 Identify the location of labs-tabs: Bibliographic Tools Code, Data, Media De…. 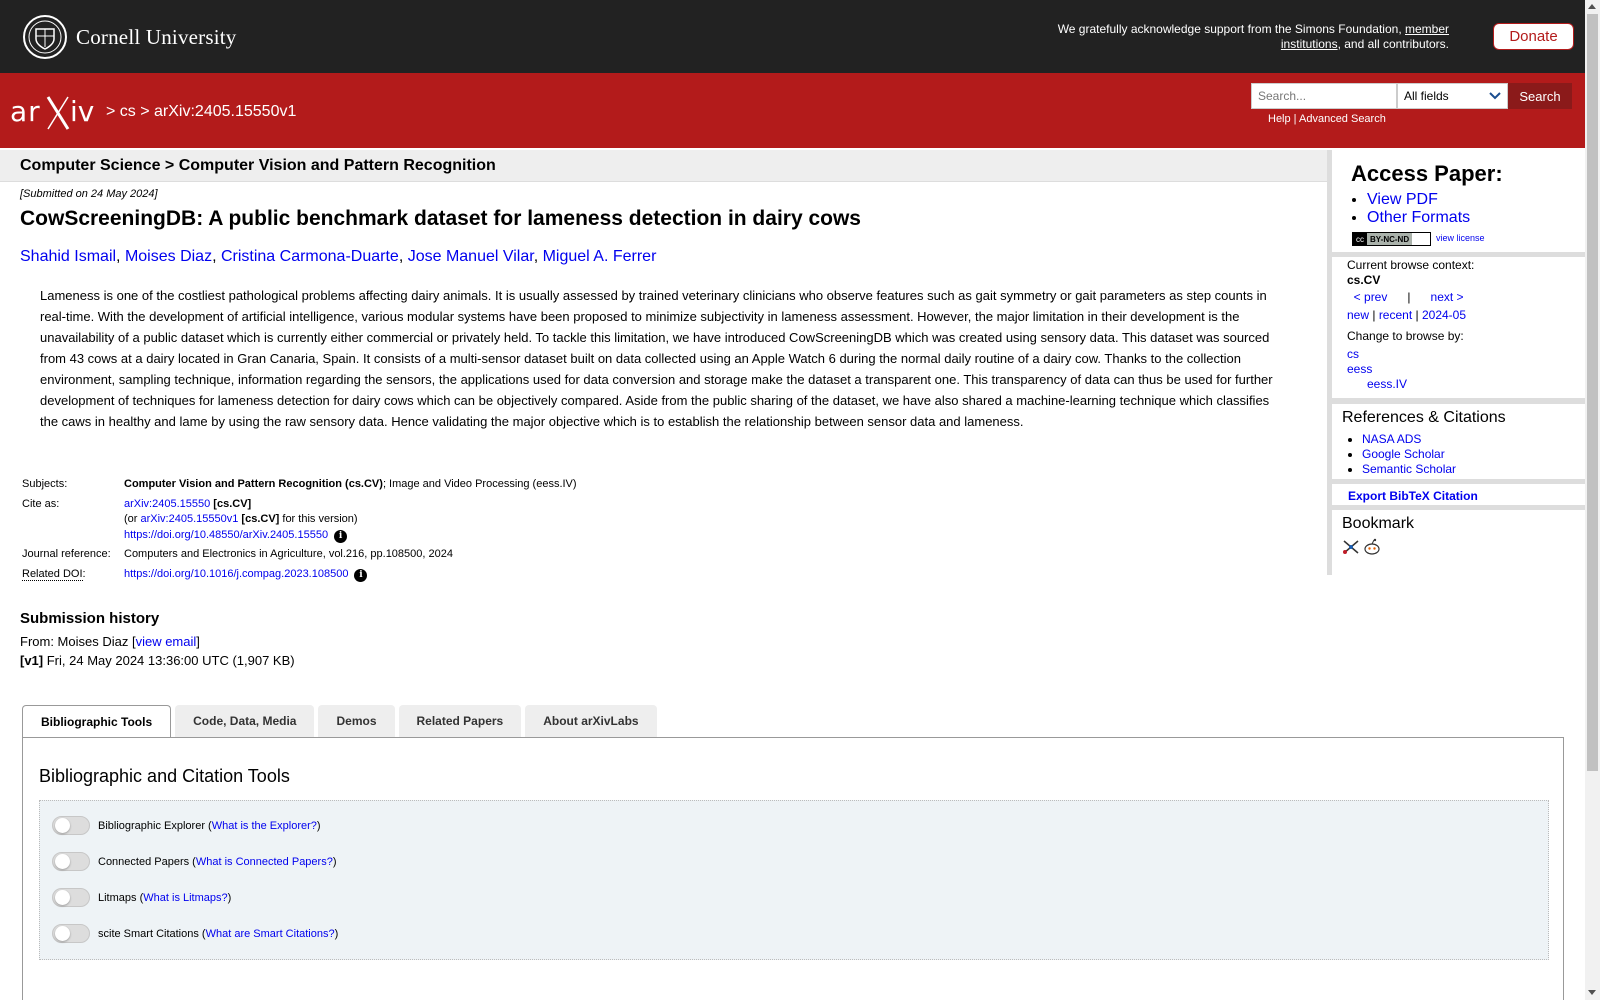
(339, 721).